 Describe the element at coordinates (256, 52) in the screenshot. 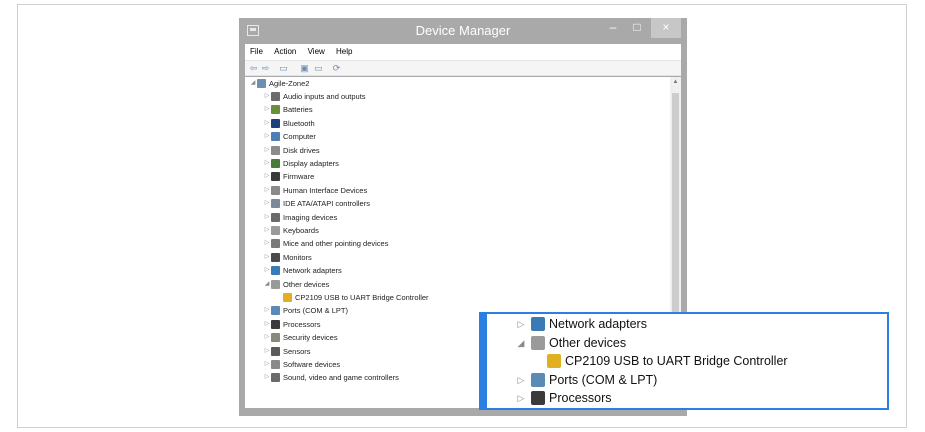

I see `menu-file: File` at that location.